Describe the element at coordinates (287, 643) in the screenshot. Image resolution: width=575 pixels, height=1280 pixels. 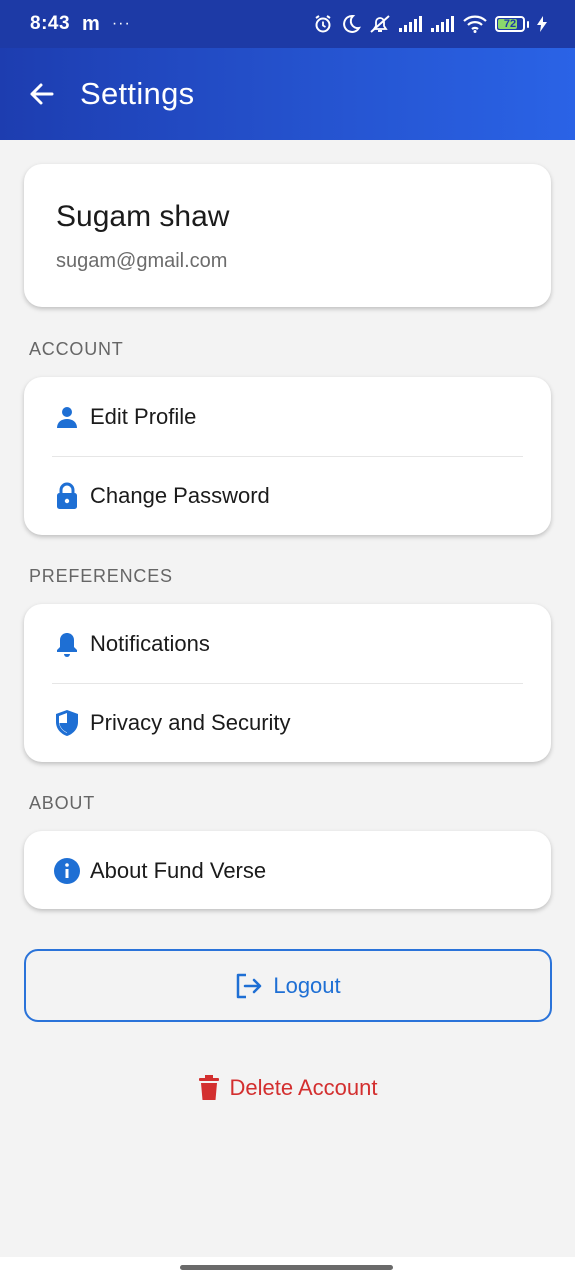
I see `notifications-item: Notifications` at that location.